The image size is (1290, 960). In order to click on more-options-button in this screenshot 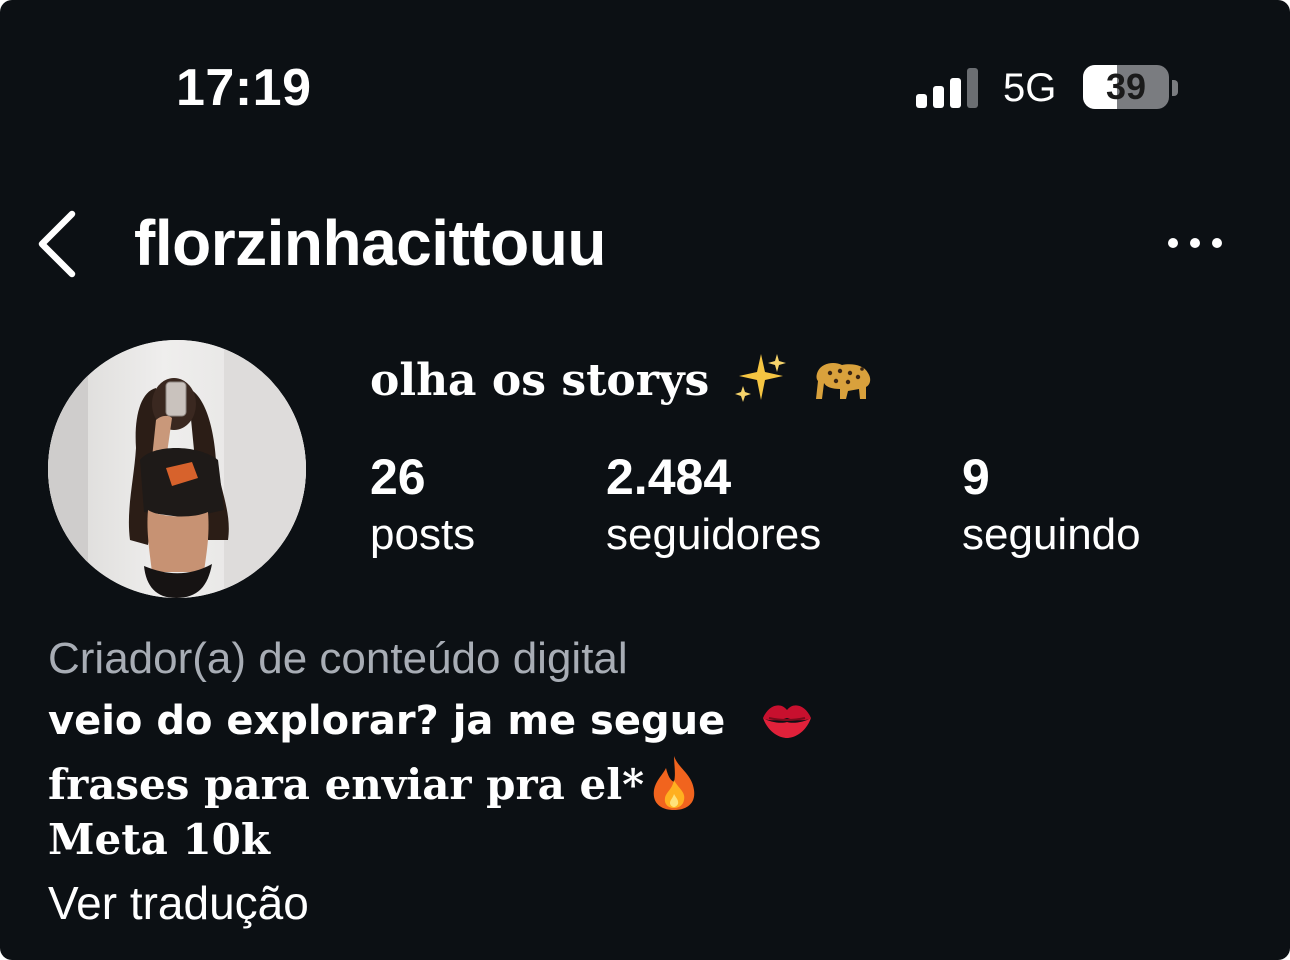, I will do `click(1195, 243)`.